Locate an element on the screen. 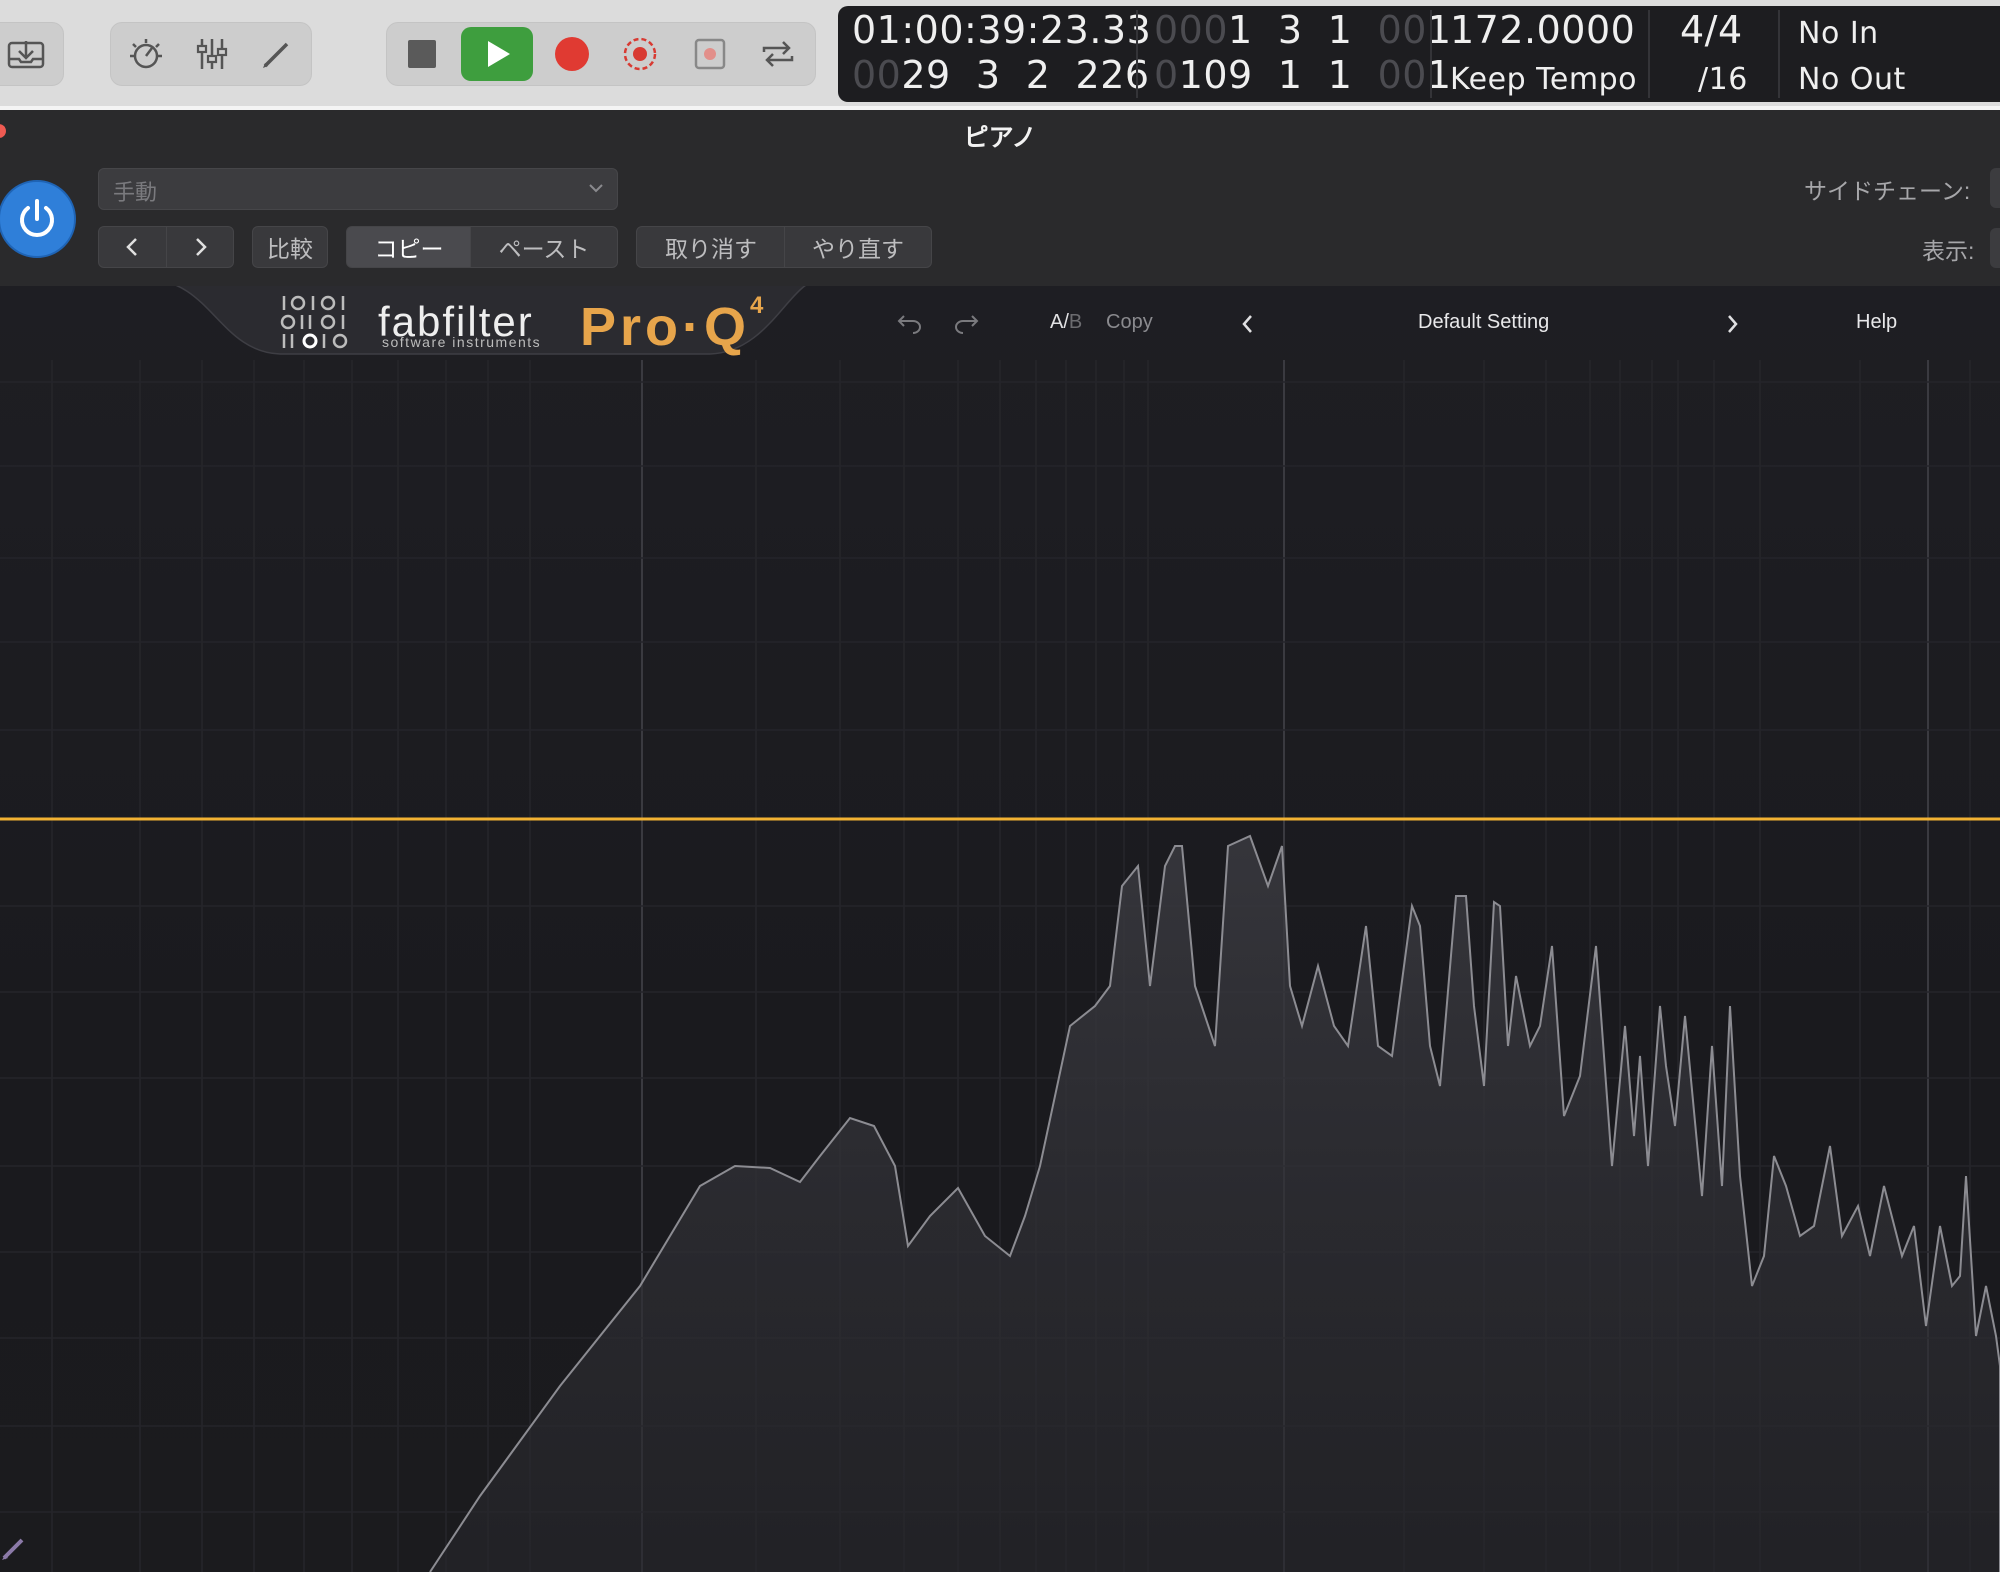 Image resolution: width=2000 pixels, height=1572 pixels. previous-preset-button is located at coordinates (133, 247).